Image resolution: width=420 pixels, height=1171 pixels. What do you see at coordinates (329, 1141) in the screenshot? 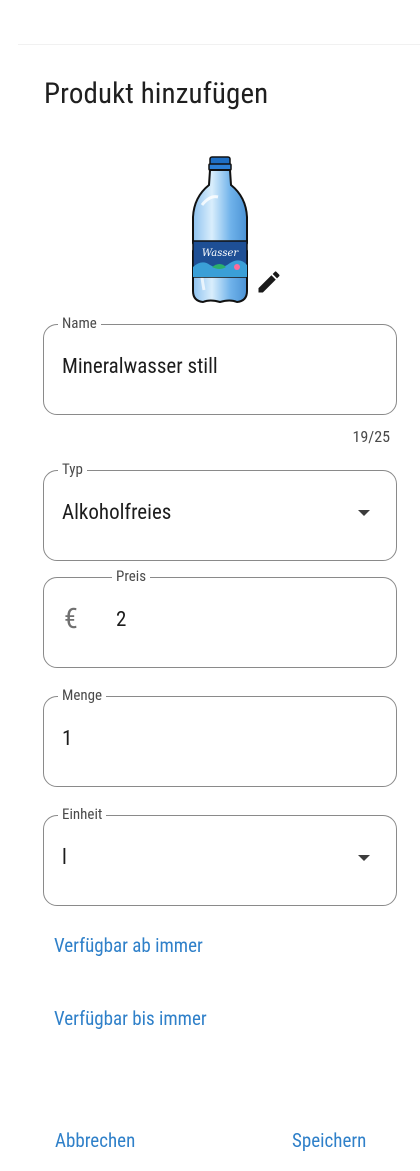
I see `save-button: Speichern` at bounding box center [329, 1141].